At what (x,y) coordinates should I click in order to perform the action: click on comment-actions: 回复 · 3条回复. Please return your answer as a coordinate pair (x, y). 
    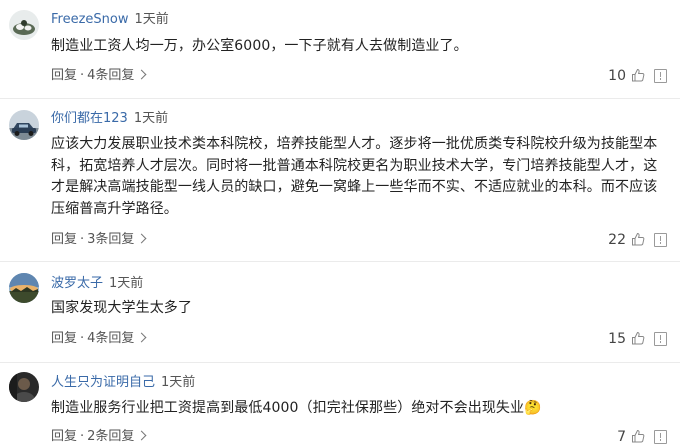
    Looking at the image, I should click on (99, 240).